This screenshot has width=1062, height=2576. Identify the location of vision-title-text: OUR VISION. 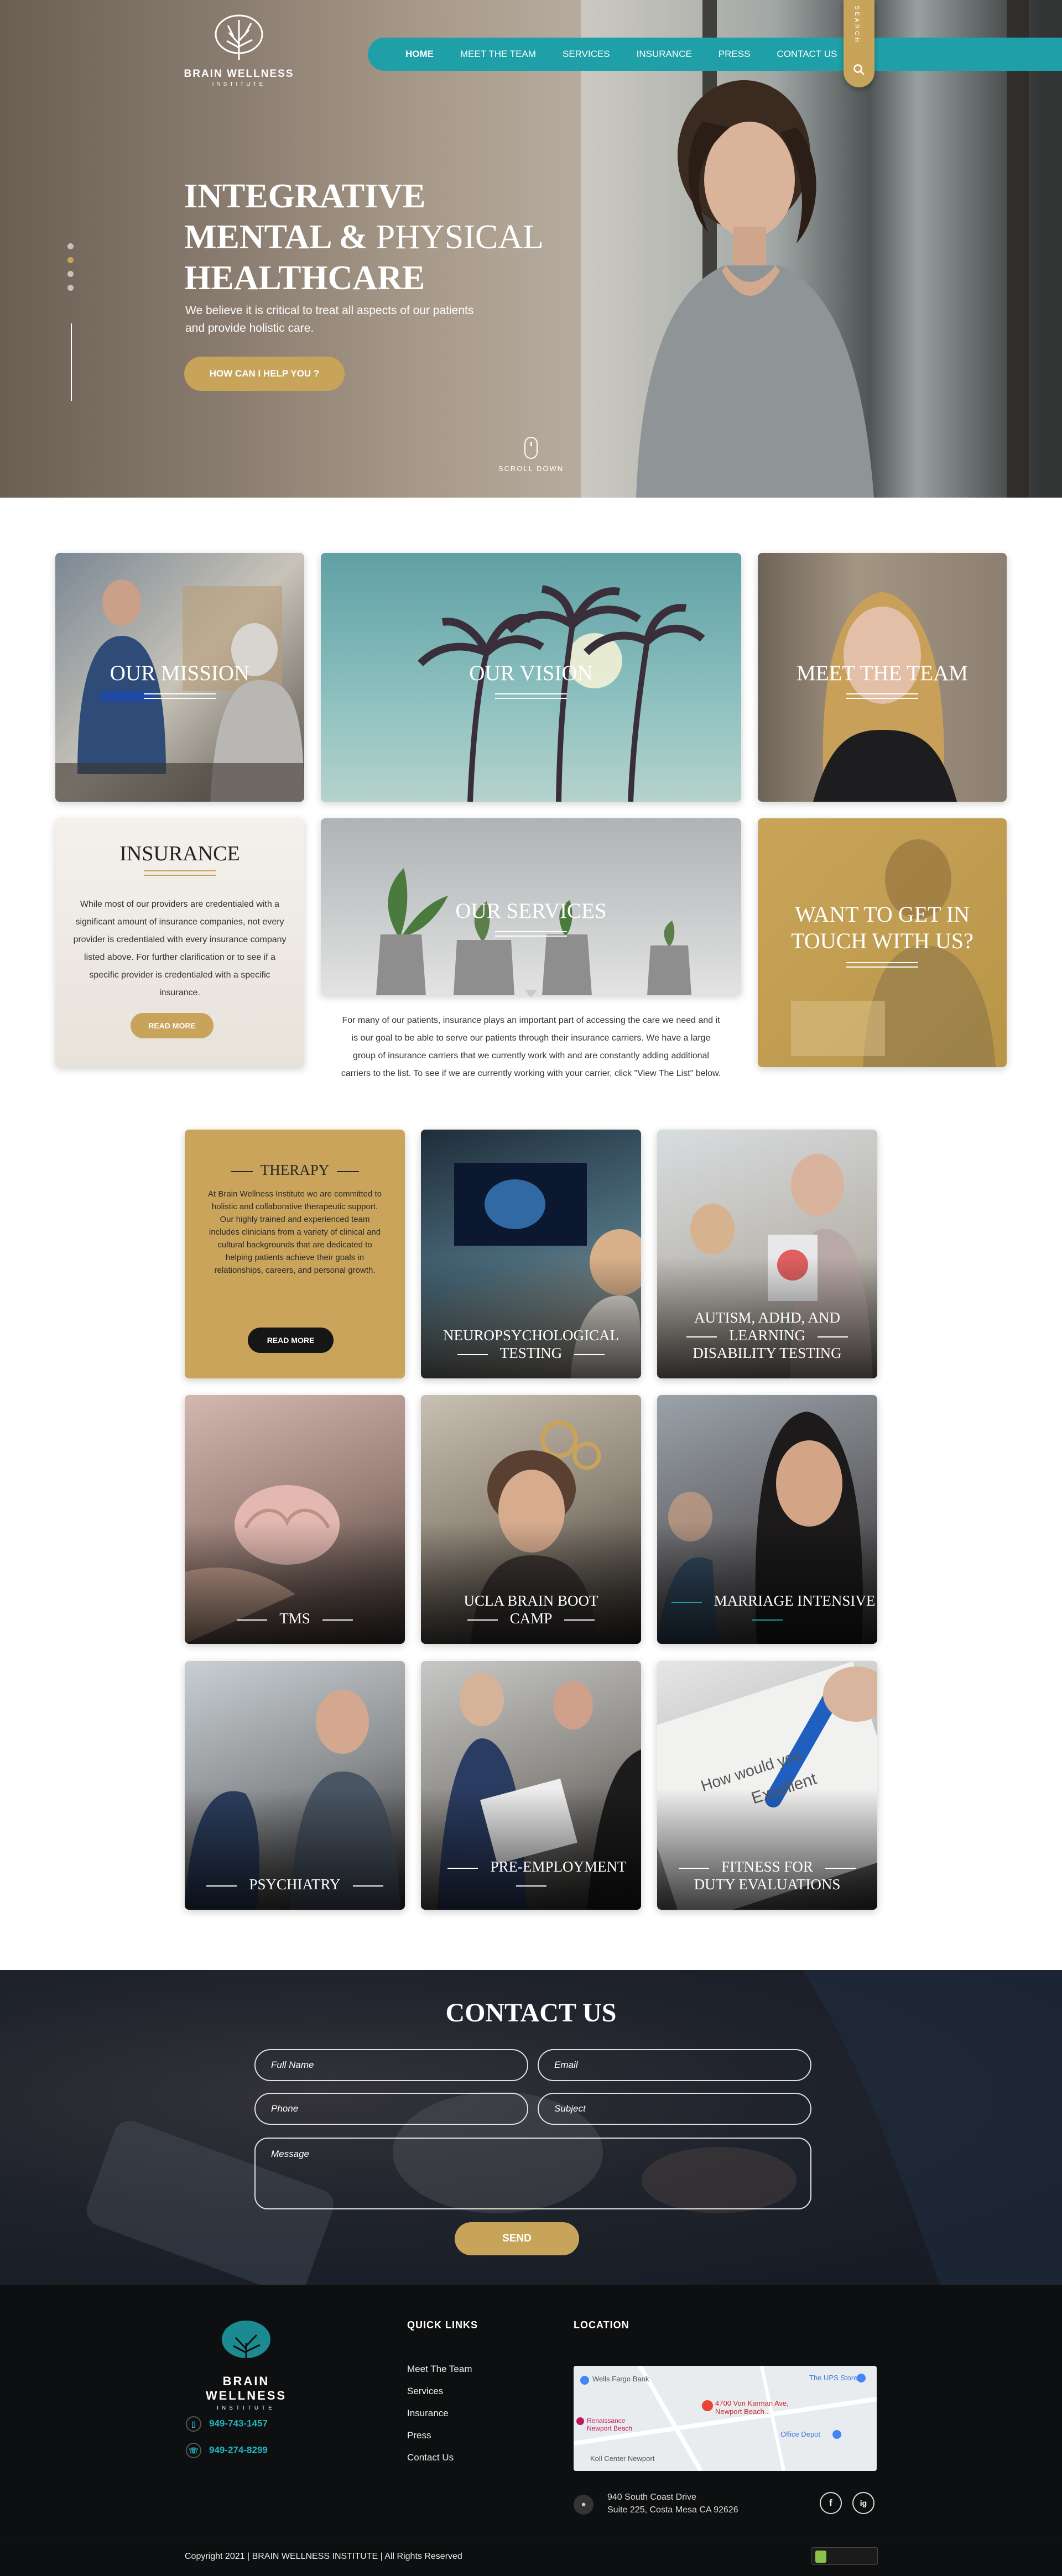
(531, 673).